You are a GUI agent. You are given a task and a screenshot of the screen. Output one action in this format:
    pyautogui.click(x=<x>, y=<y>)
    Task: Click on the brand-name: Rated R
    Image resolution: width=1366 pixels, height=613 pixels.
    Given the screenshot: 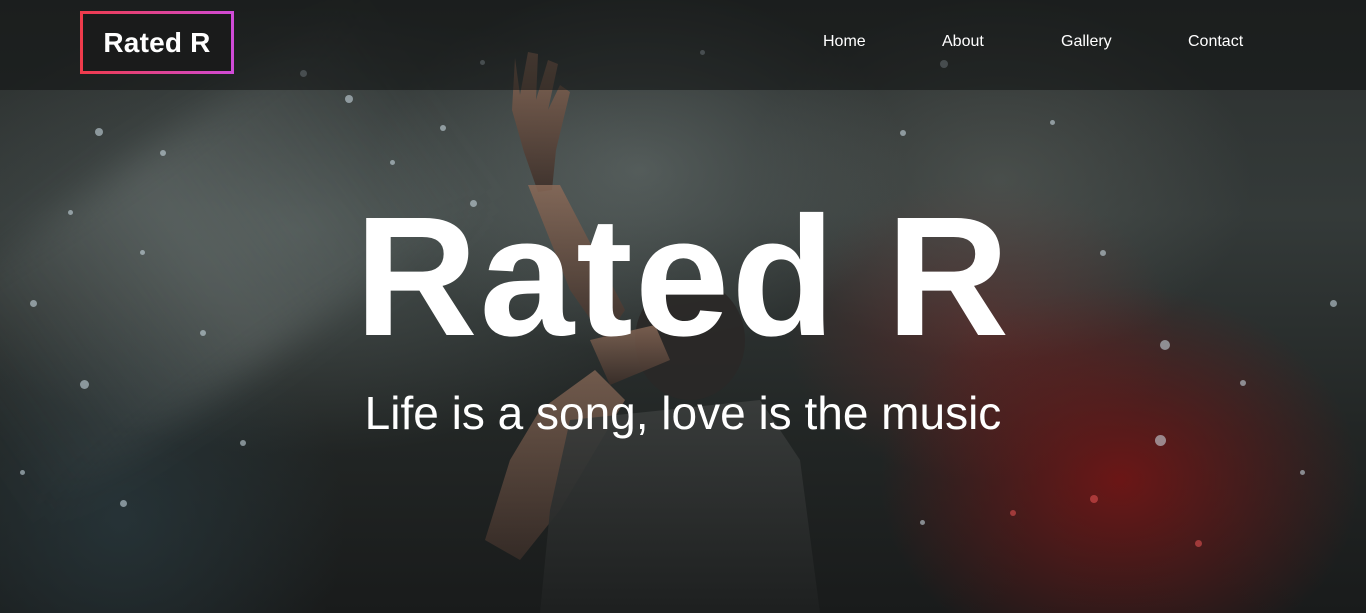 What is the action you would take?
    pyautogui.click(x=157, y=42)
    